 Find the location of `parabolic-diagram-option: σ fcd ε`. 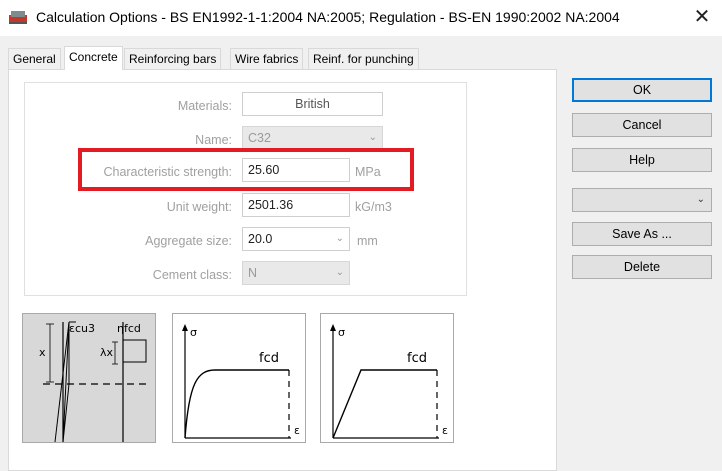

parabolic-diagram-option: σ fcd ε is located at coordinates (239, 378).